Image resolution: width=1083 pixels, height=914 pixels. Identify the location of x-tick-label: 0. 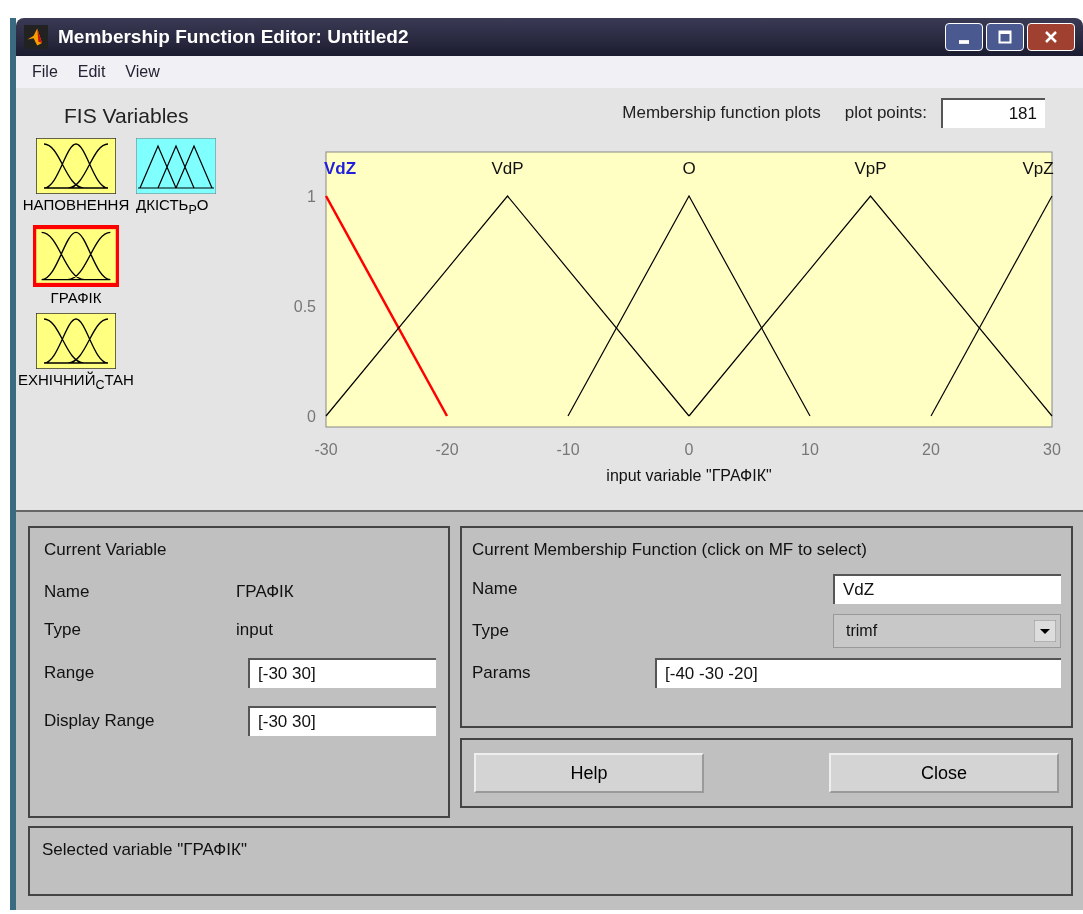
(689, 449).